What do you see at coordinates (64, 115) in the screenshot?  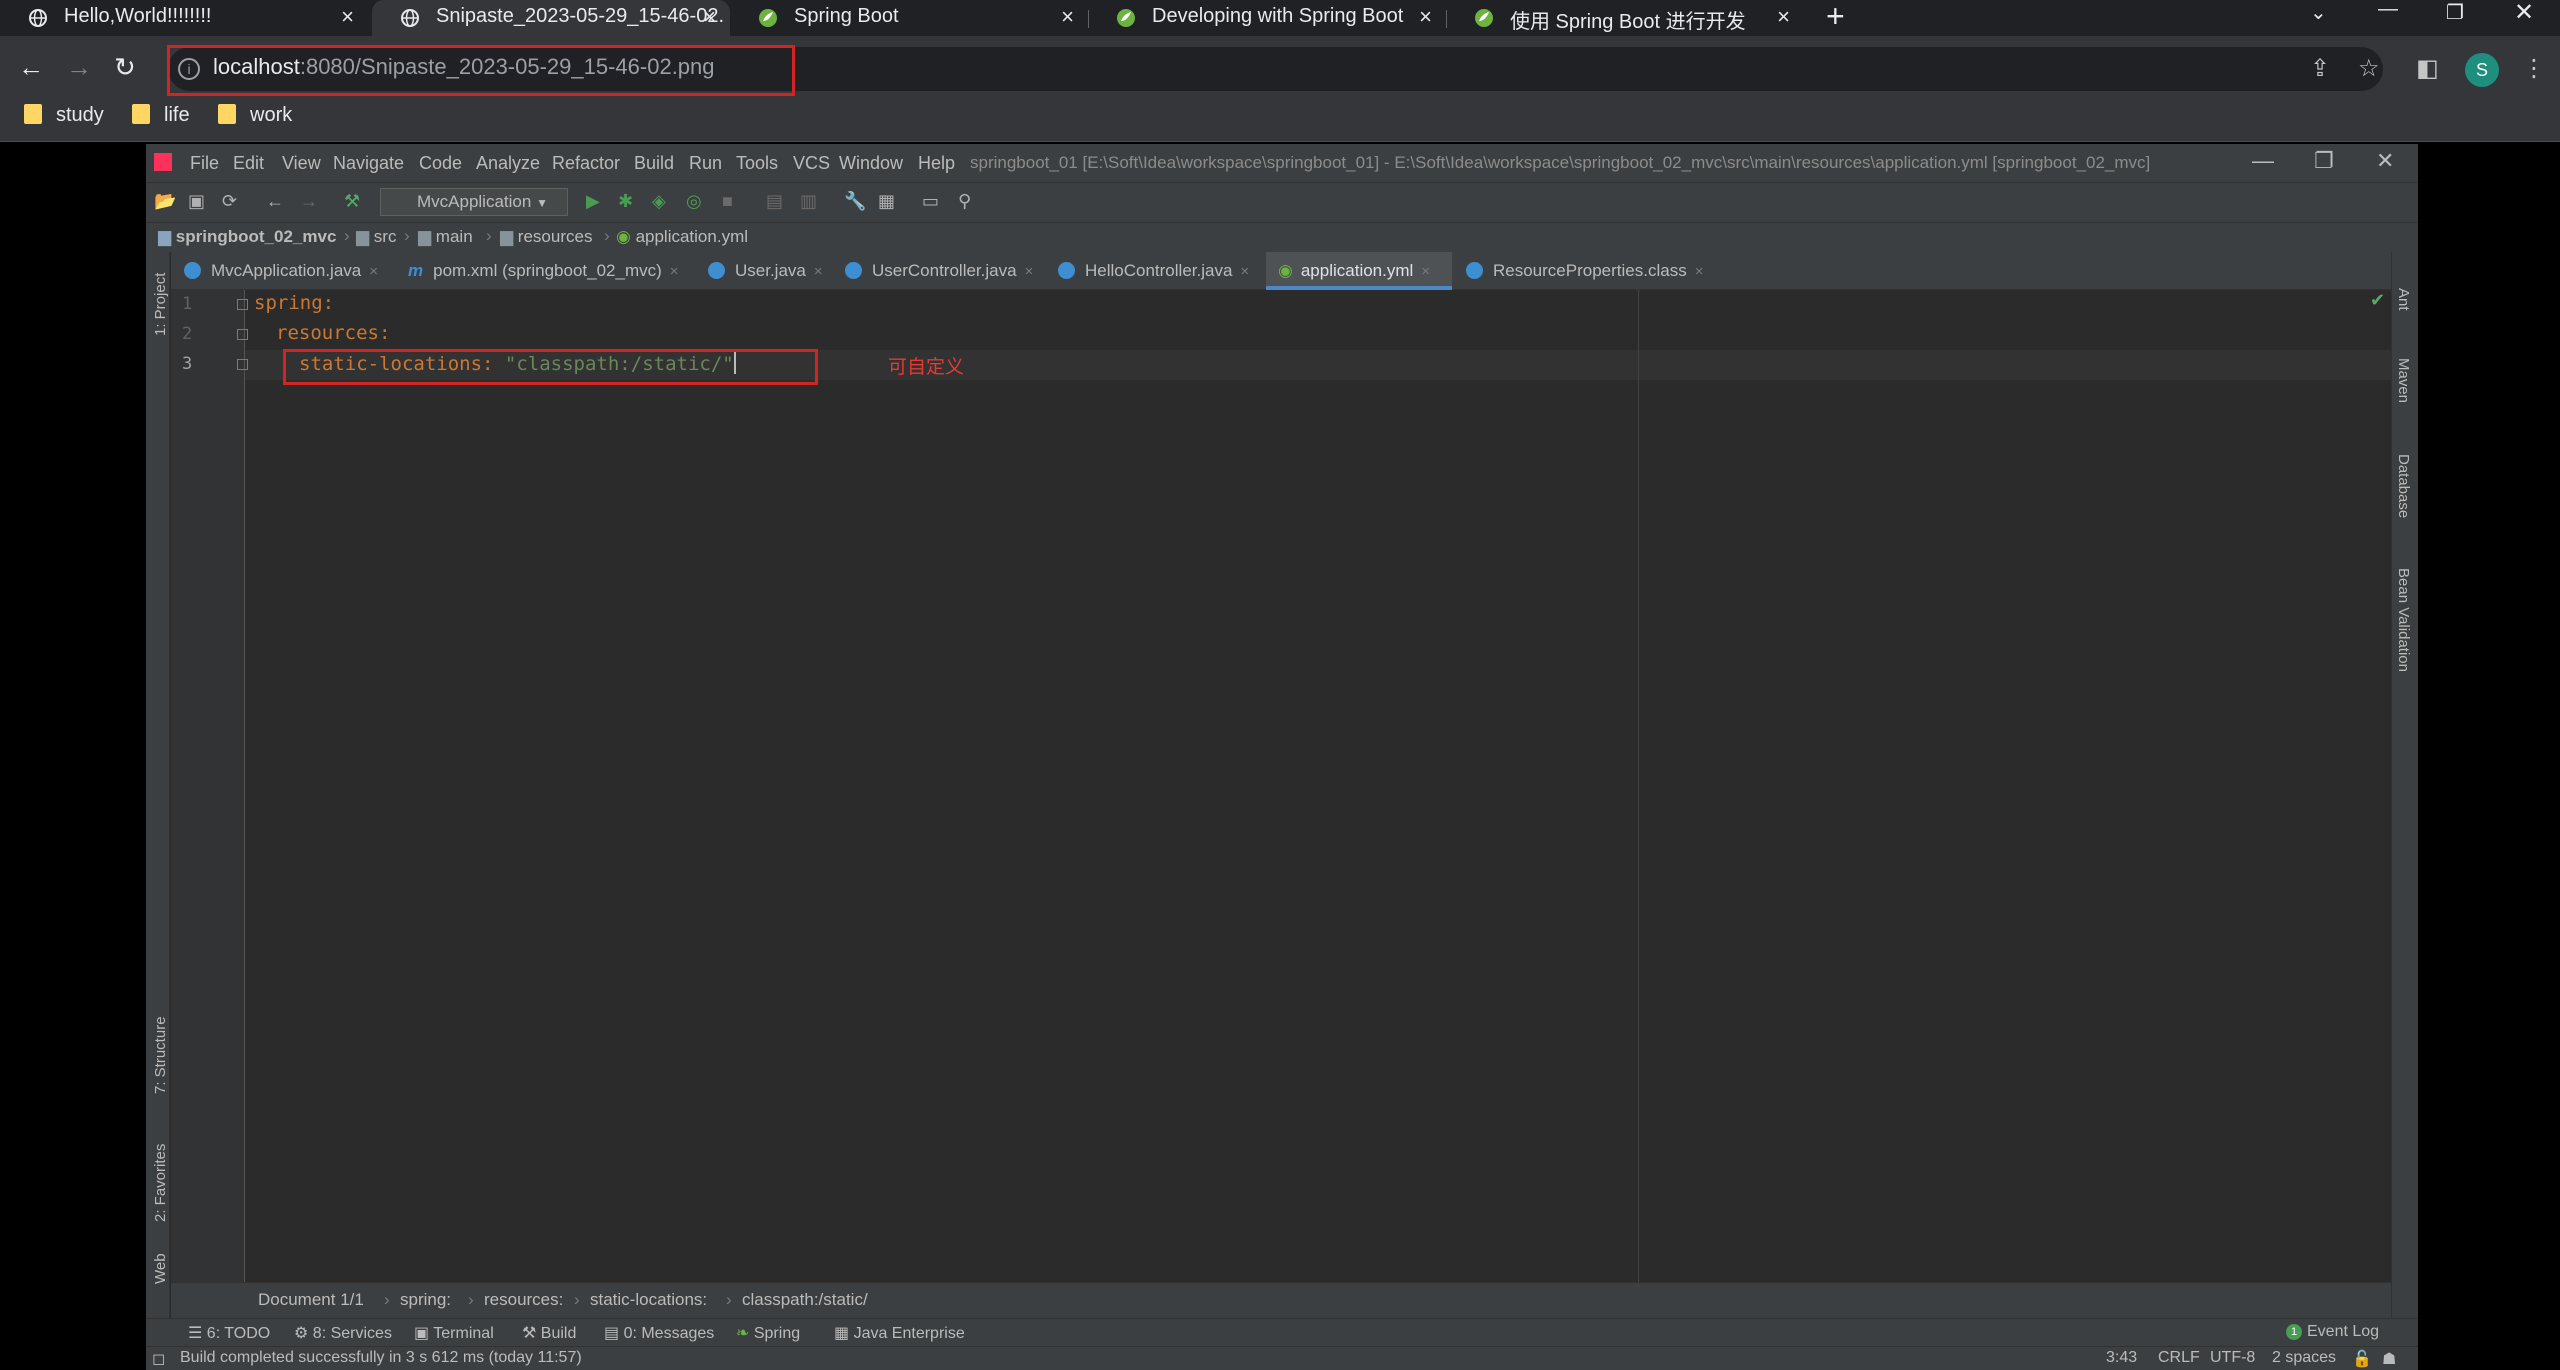 I see `bookmark-study: study` at bounding box center [64, 115].